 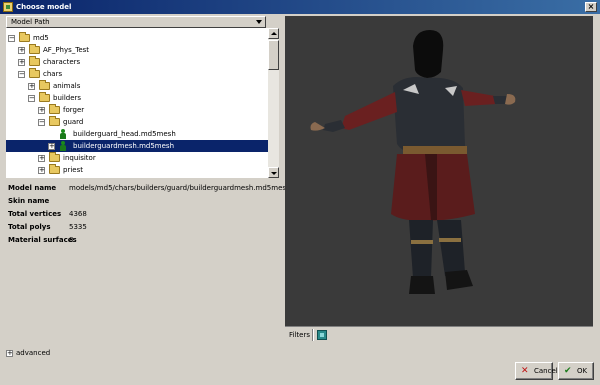 What do you see at coordinates (273, 103) in the screenshot?
I see `tree-scrollbar` at bounding box center [273, 103].